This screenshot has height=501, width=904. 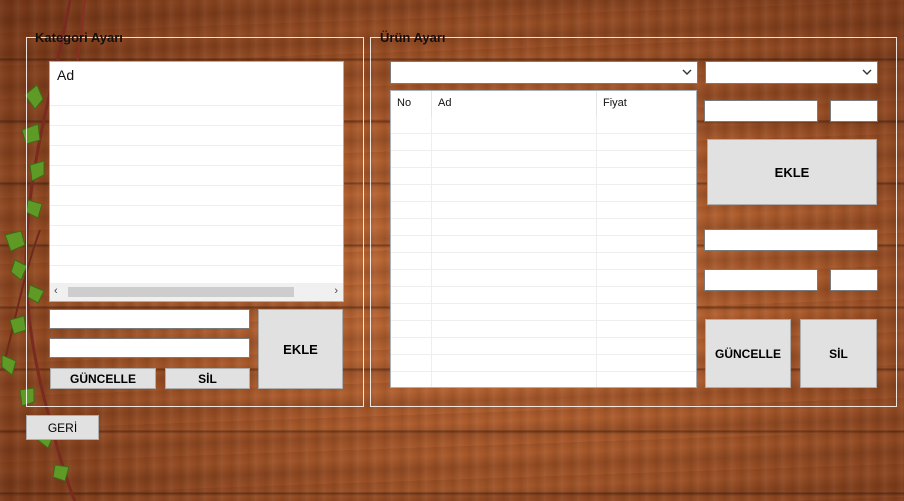 What do you see at coordinates (792, 172) in the screenshot?
I see `urun-ekle-button: EKLE` at bounding box center [792, 172].